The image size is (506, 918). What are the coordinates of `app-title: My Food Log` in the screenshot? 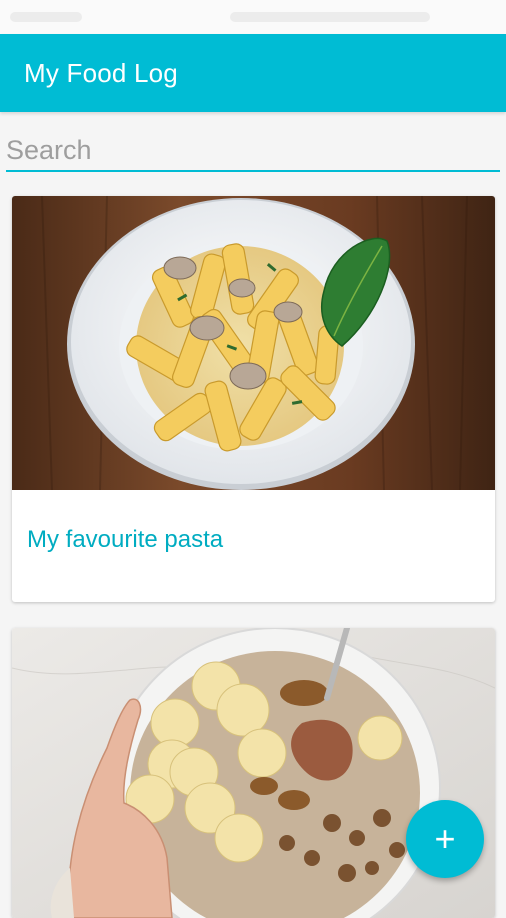 It's located at (101, 72).